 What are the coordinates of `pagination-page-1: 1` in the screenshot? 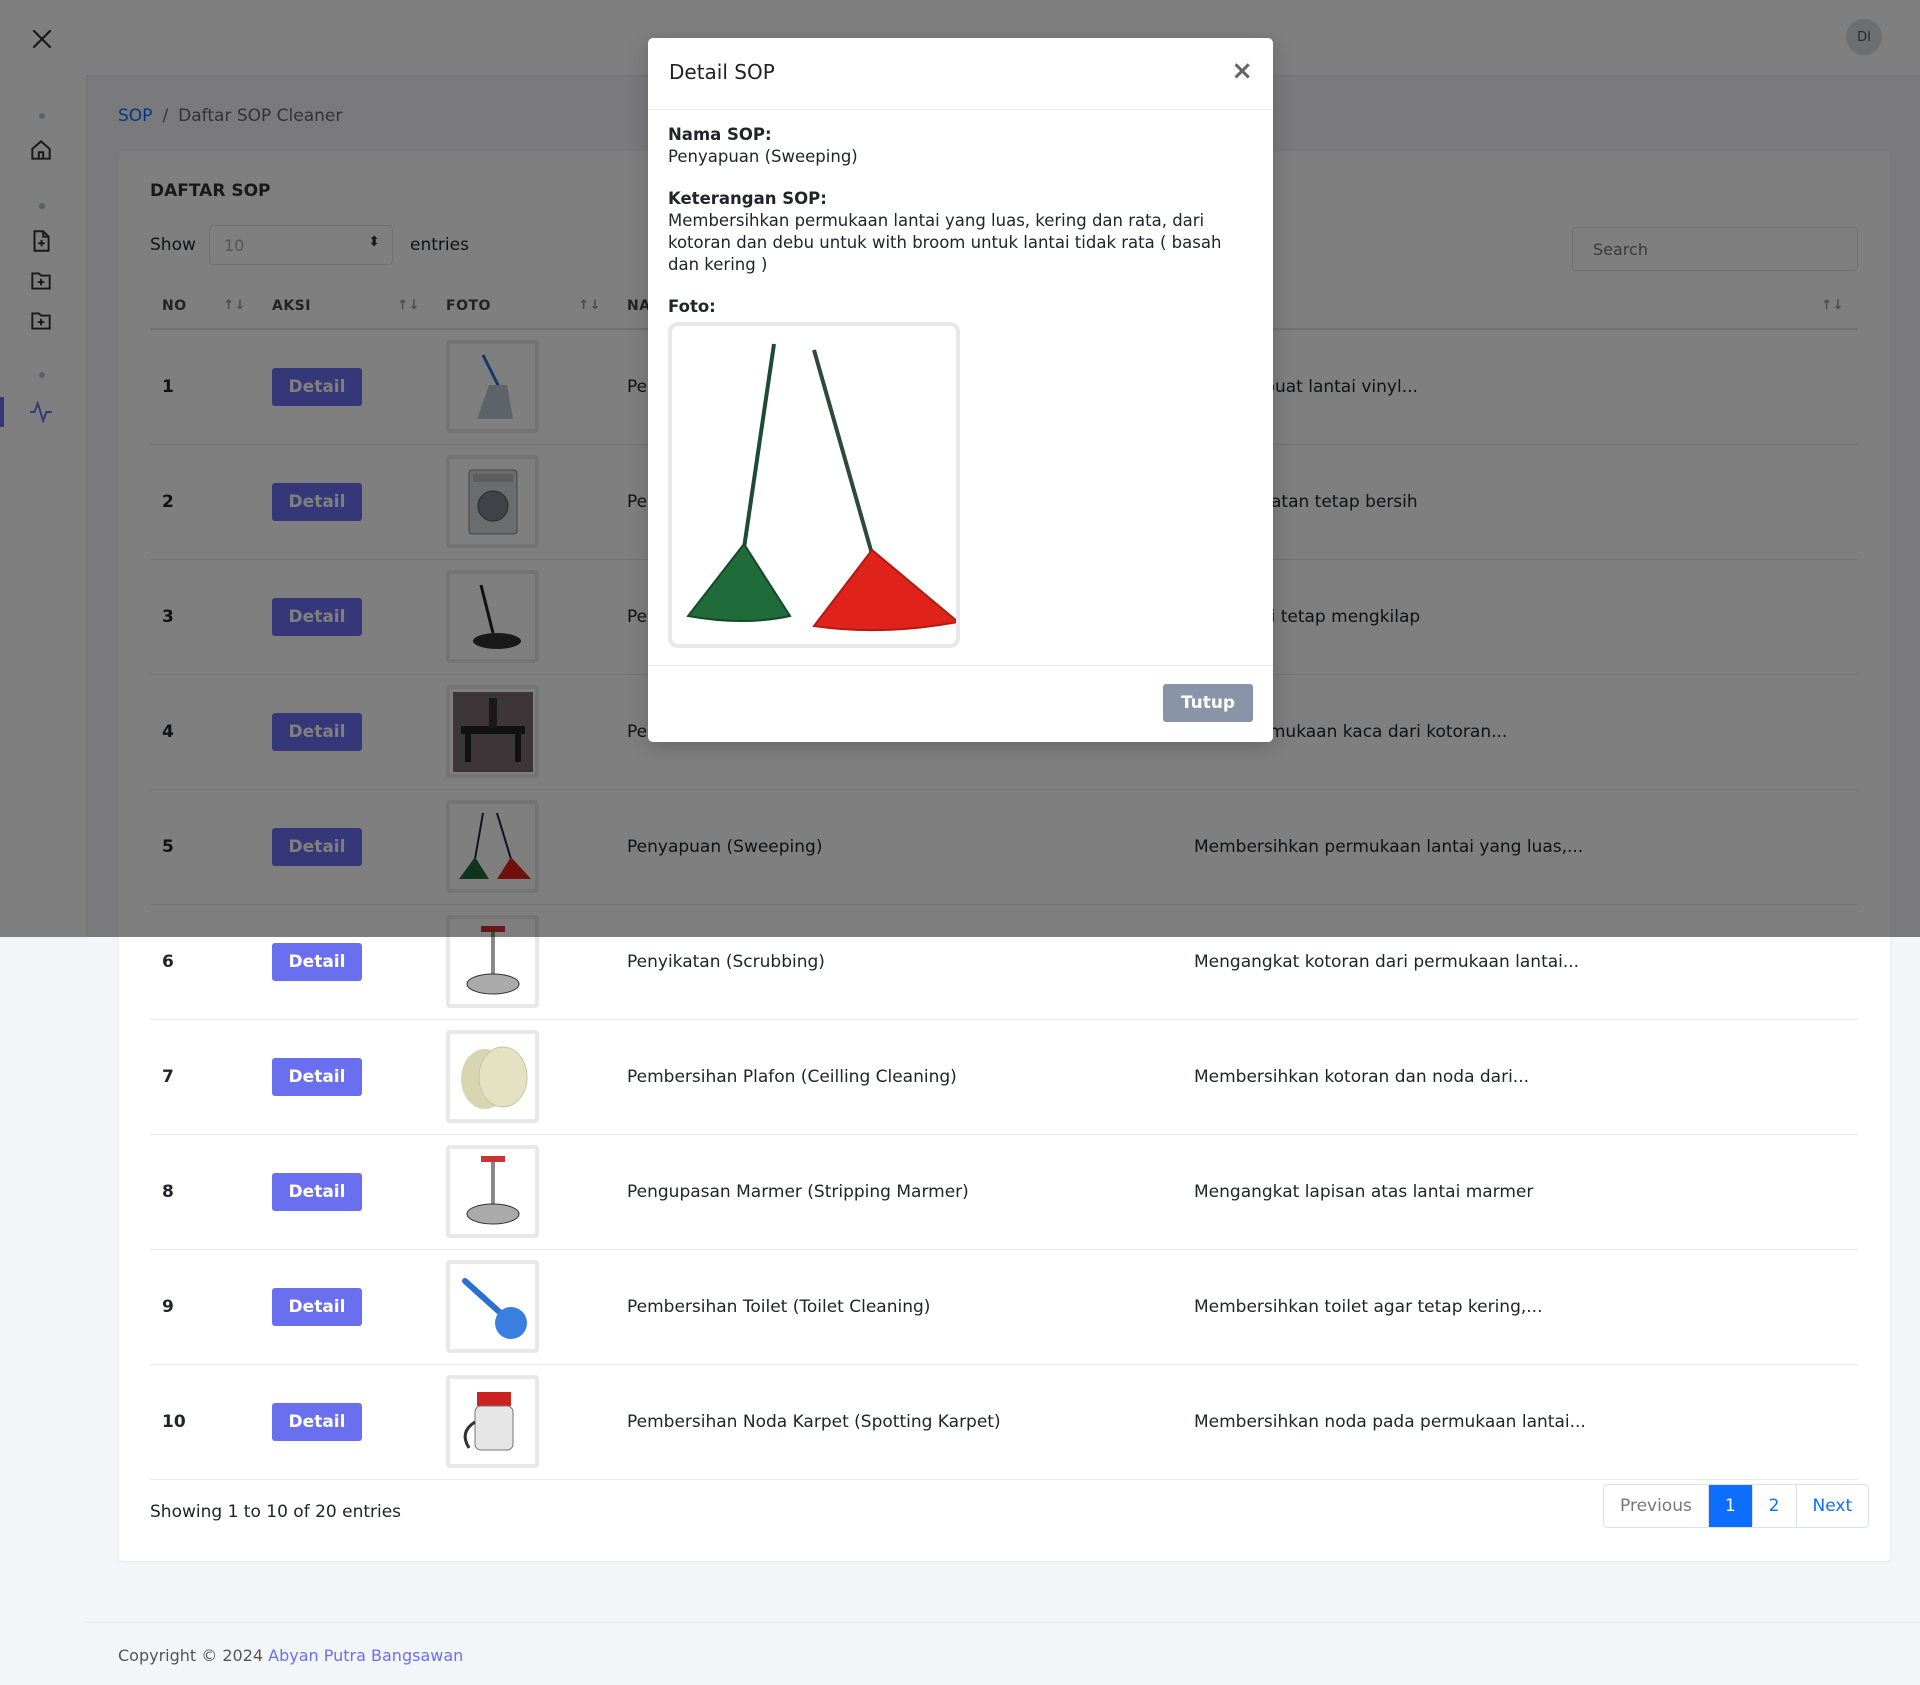 It's located at (1729, 1506).